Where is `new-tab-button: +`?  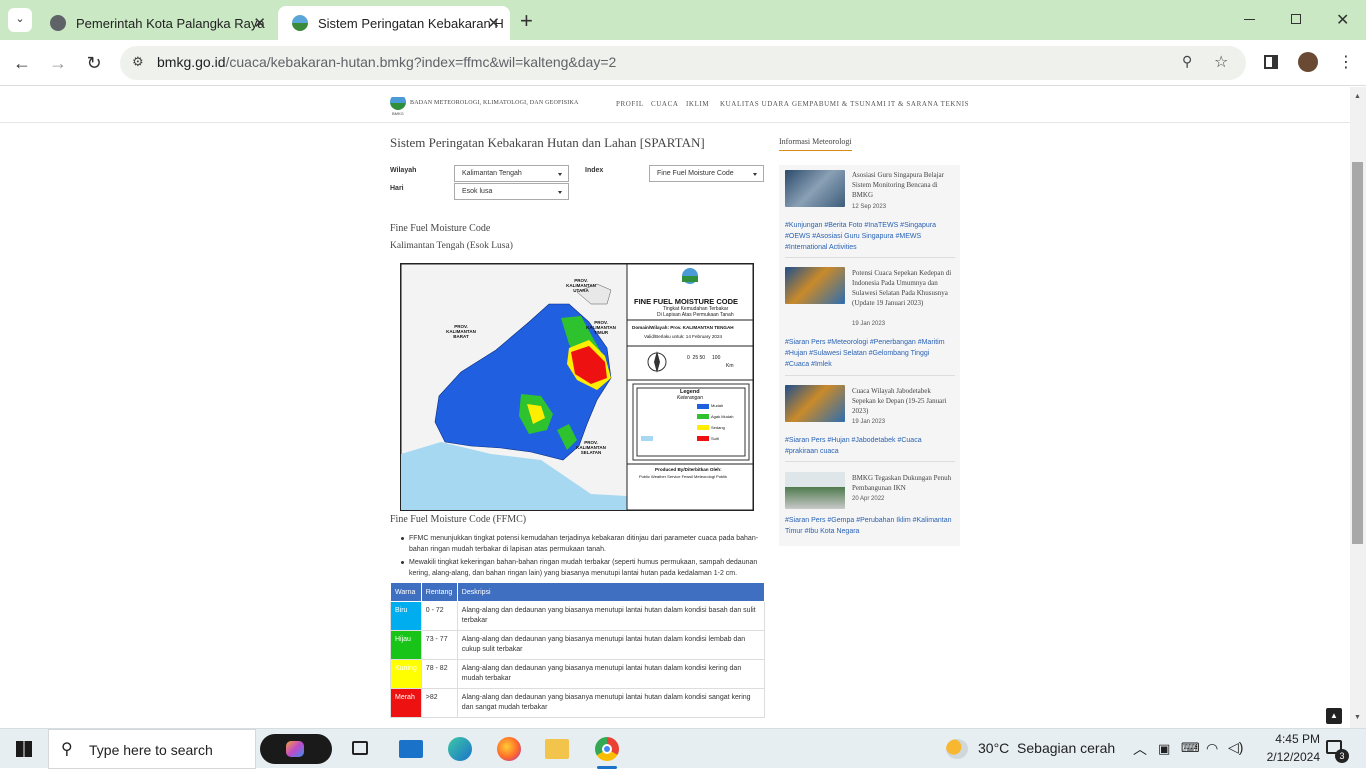 new-tab-button: + is located at coordinates (526, 21).